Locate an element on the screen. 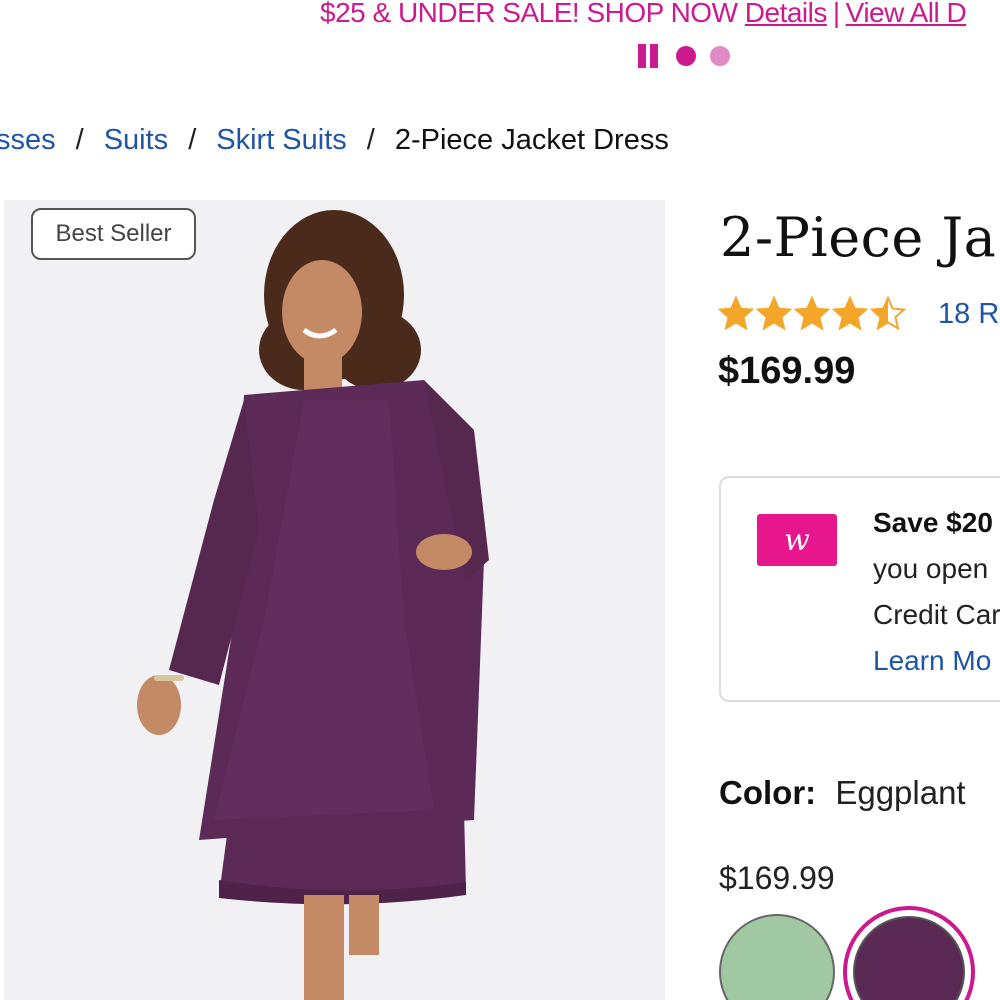 The height and width of the screenshot is (1000, 1000). breadcrumb-current: 2-Piece Jacket Dress is located at coordinates (531, 139).